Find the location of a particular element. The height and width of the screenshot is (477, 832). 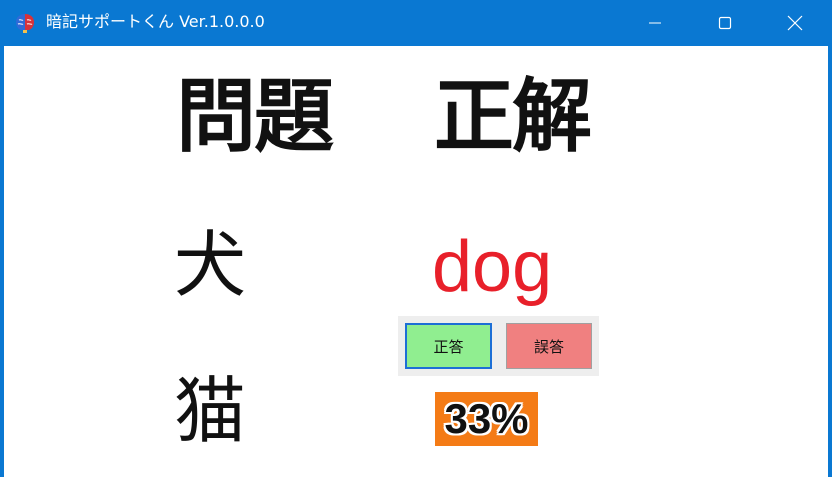

progress-badge: 33% is located at coordinates (486, 419).